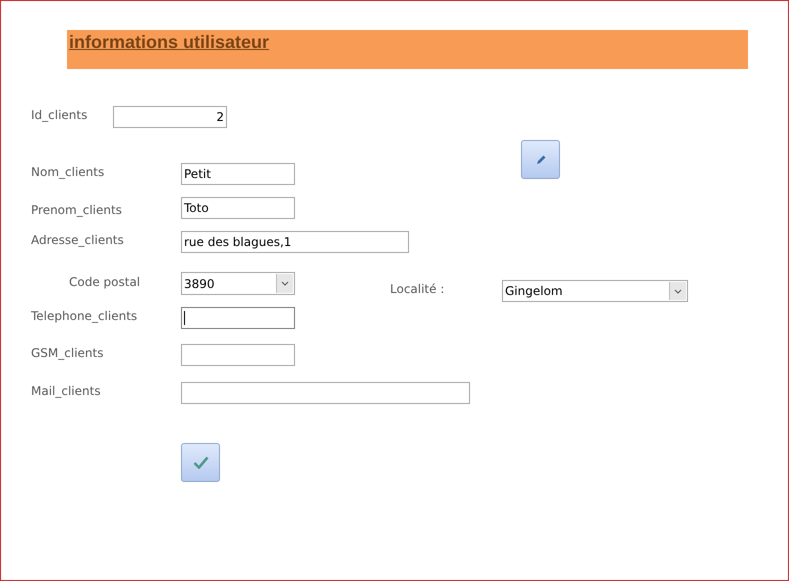 Image resolution: width=789 pixels, height=581 pixels. I want to click on form-title: informations utilisateur, so click(169, 42).